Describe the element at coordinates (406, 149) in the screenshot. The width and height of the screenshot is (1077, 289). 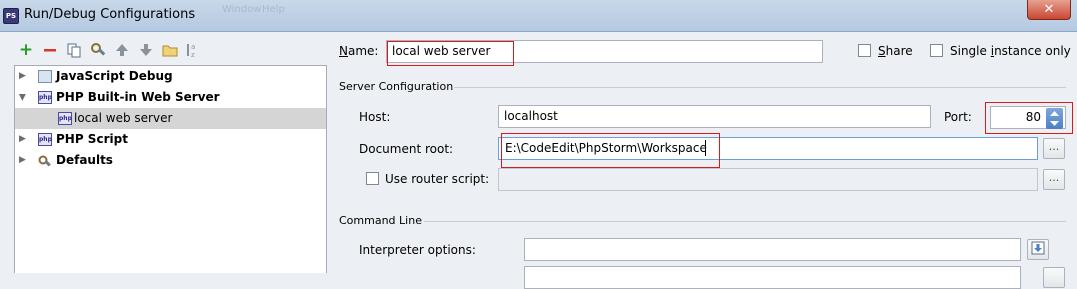
I see `document-root-label: Document root:` at that location.